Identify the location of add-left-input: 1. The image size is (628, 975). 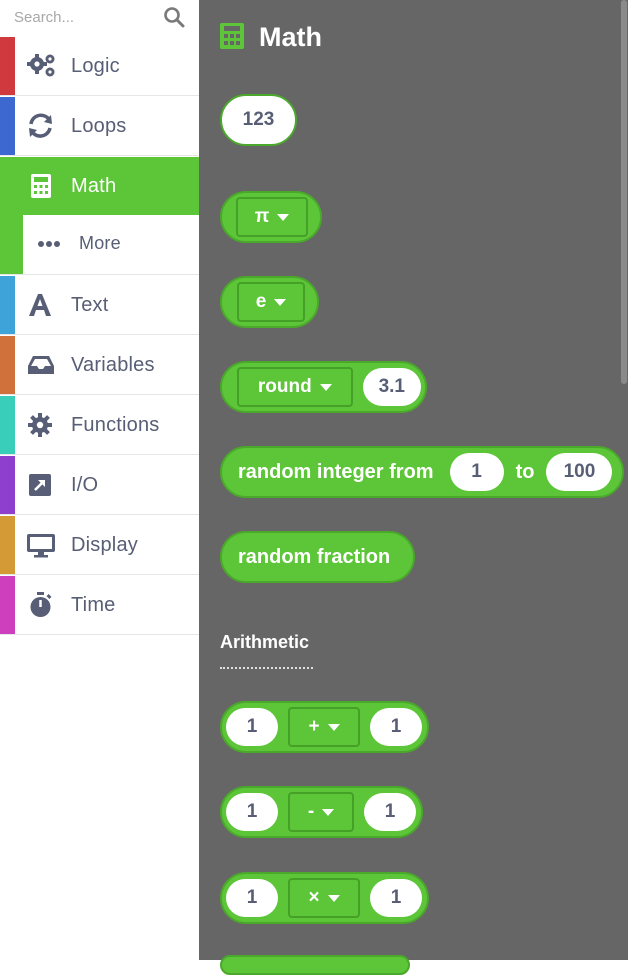
(252, 727).